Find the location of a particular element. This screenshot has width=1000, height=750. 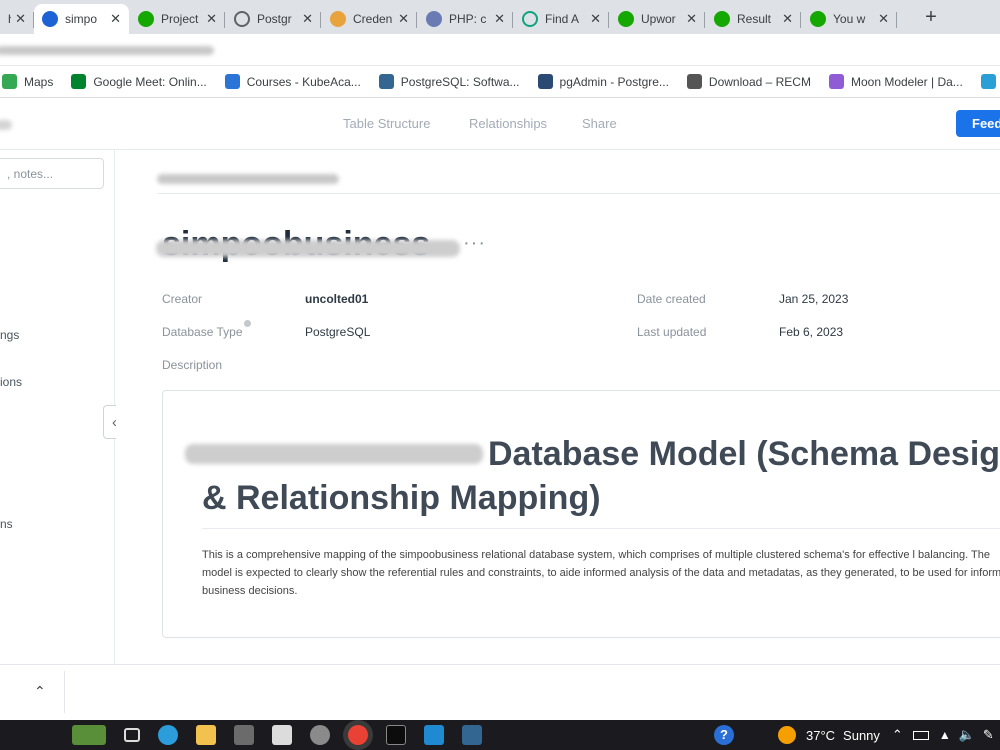

date-created-label: Date created is located at coordinates (671, 299).